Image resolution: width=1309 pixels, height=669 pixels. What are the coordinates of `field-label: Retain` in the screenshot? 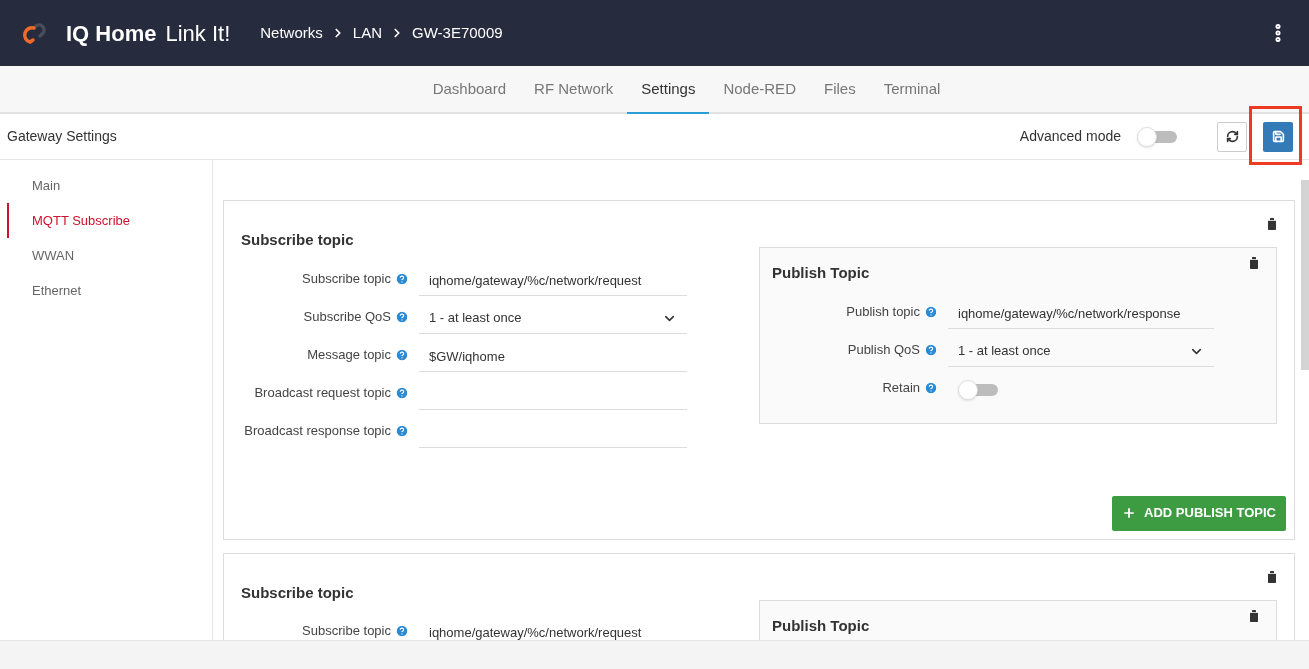 It's located at (901, 387).